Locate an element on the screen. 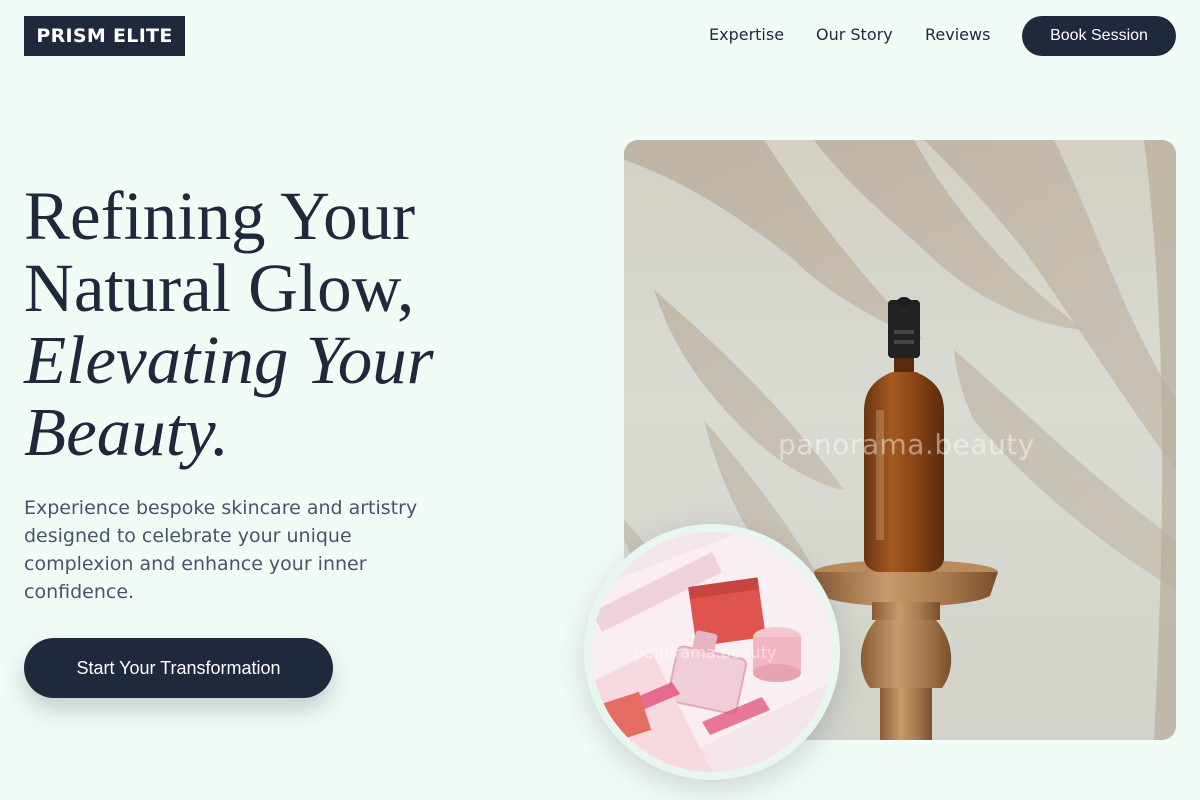  circle-image-watermark: panorama.beauty is located at coordinates (705, 652).